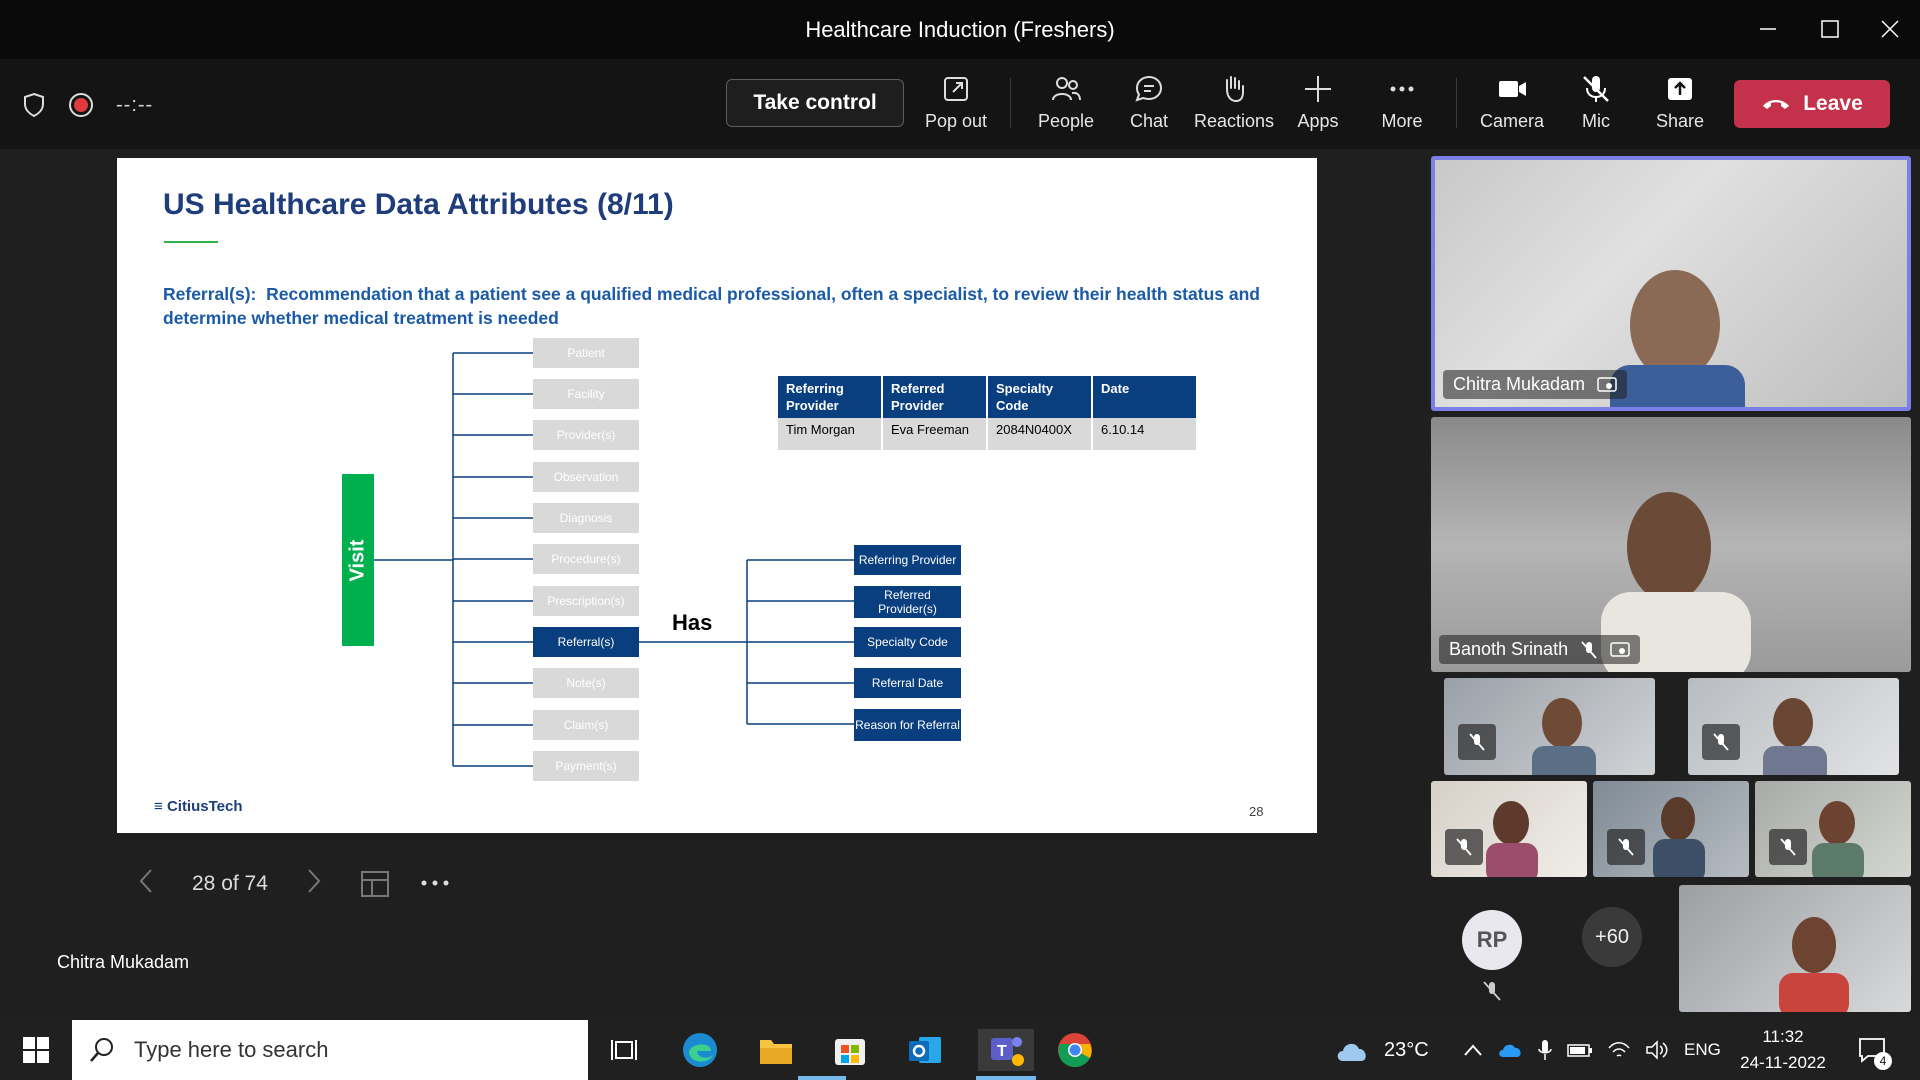 Image resolution: width=1920 pixels, height=1080 pixels. What do you see at coordinates (1402, 121) in the screenshot?
I see `more-label: More` at bounding box center [1402, 121].